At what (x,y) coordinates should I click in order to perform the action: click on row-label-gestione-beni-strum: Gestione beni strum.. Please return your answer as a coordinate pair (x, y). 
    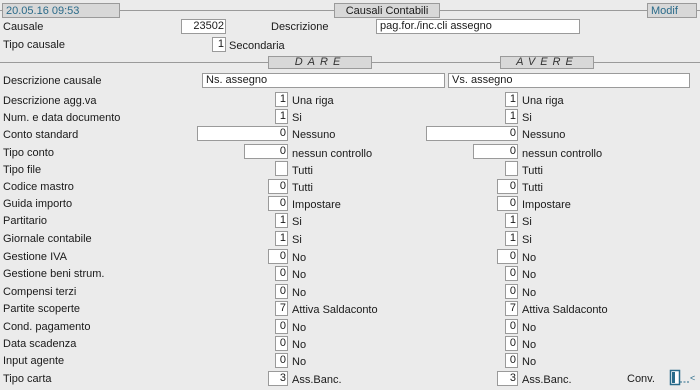
    Looking at the image, I should click on (54, 274).